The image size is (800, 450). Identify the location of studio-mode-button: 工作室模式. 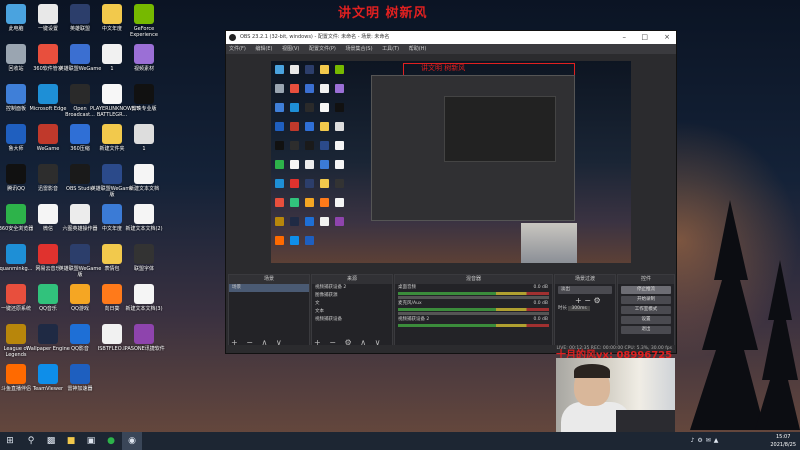
(646, 310).